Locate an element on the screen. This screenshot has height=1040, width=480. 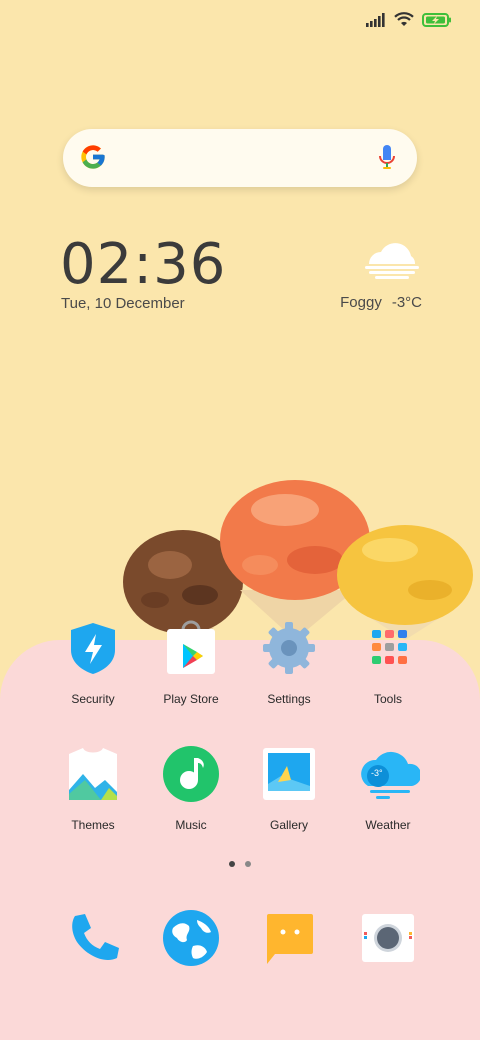
google-logo-icon is located at coordinates (93, 157).